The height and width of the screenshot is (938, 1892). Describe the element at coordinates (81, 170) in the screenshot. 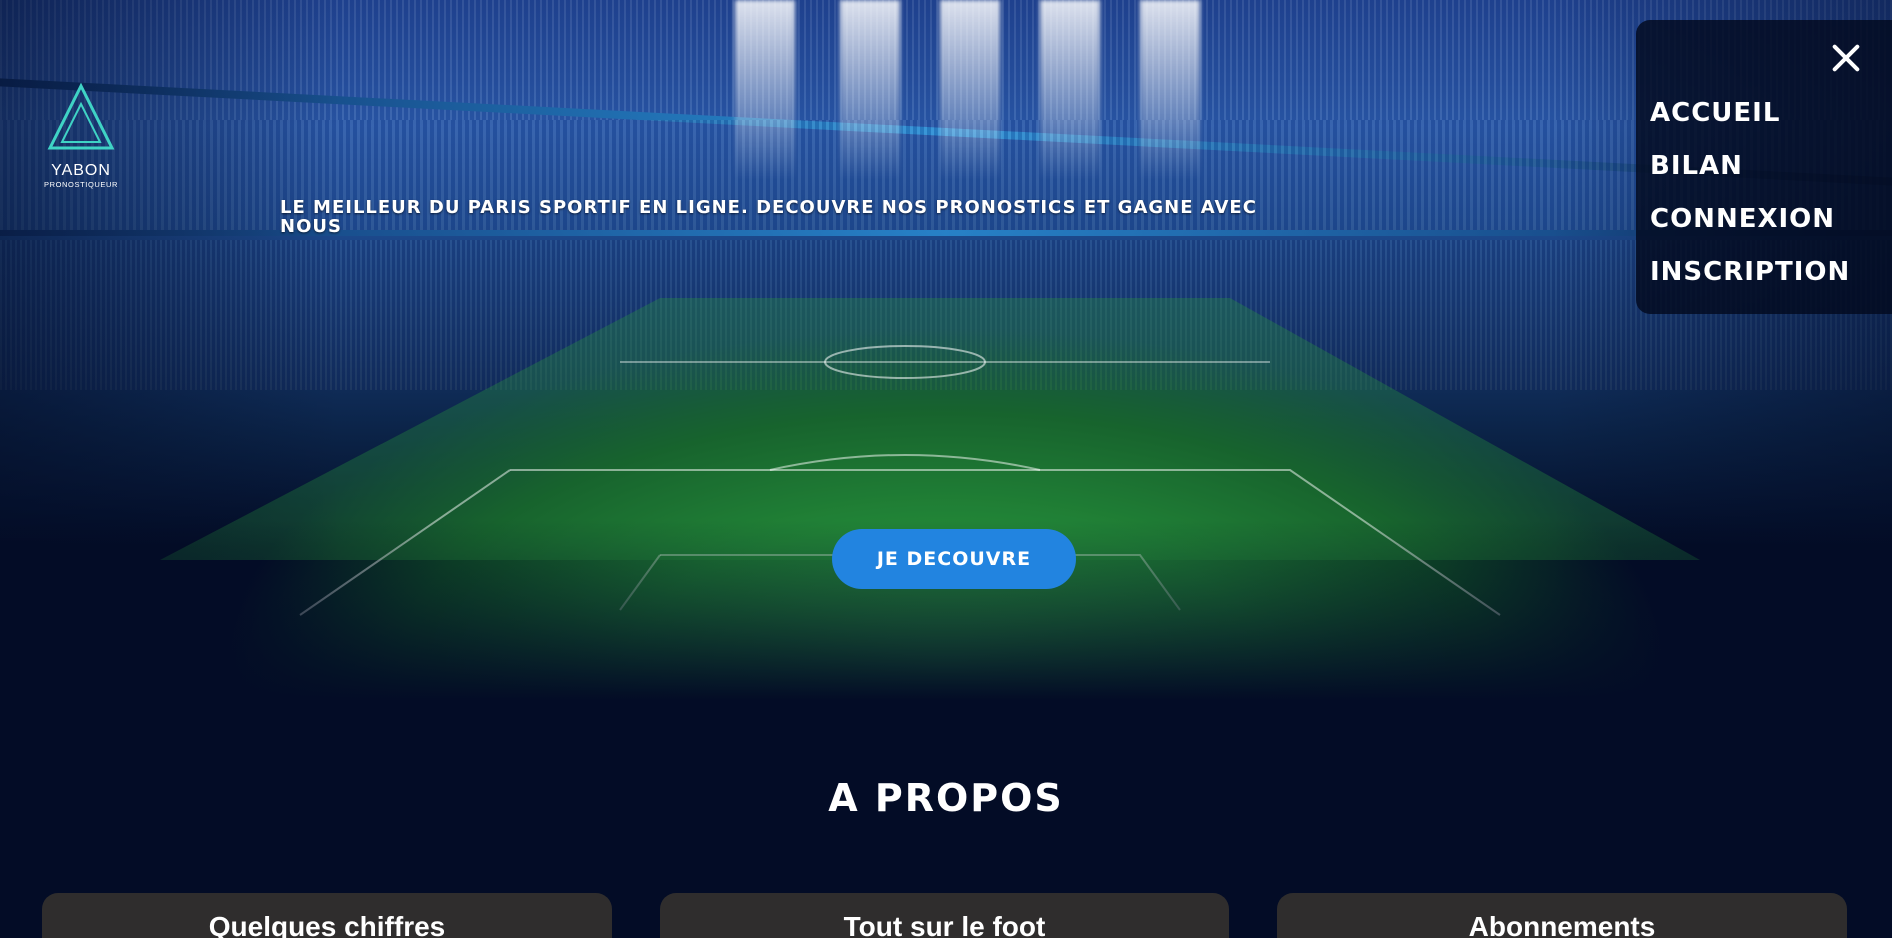

I see `brand-name: YABON` at that location.